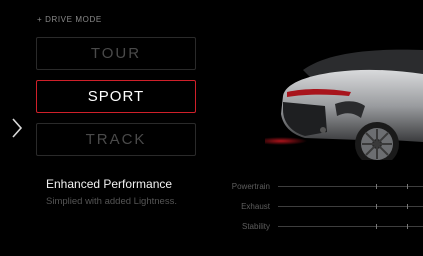  I want to click on metric-marker-exhaust, so click(376, 206).